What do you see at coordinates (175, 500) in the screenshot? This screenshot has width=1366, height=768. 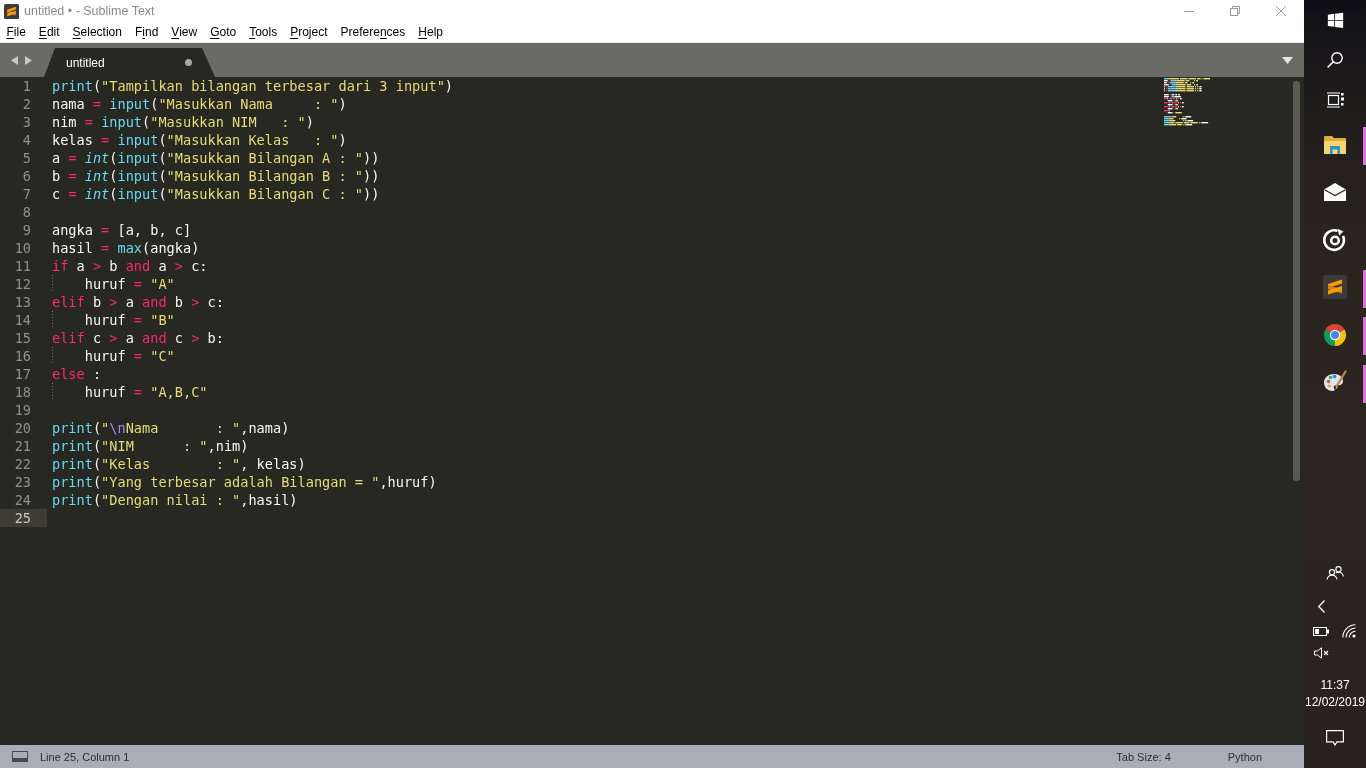 I see `code-line: print("Dengan nilai : ",hasil)` at bounding box center [175, 500].